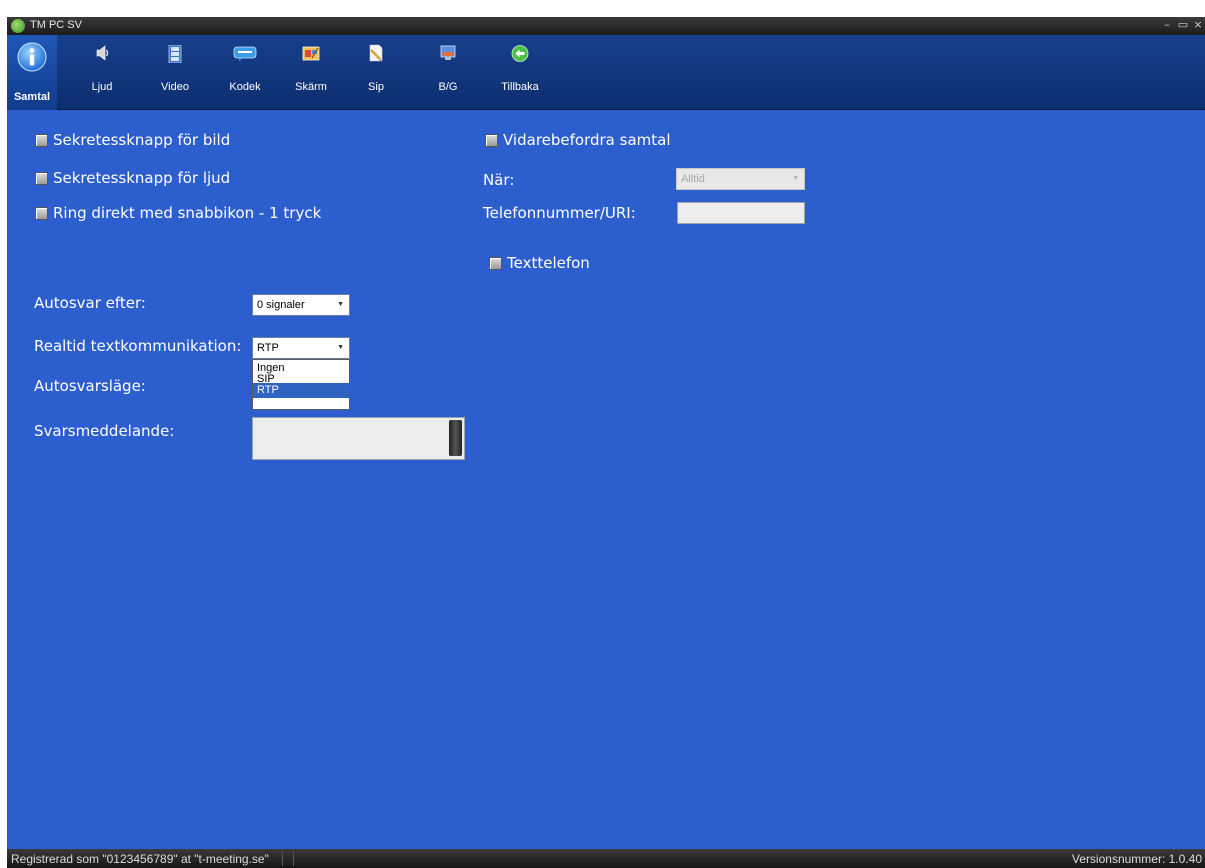  I want to click on film-icon, so click(175, 54).